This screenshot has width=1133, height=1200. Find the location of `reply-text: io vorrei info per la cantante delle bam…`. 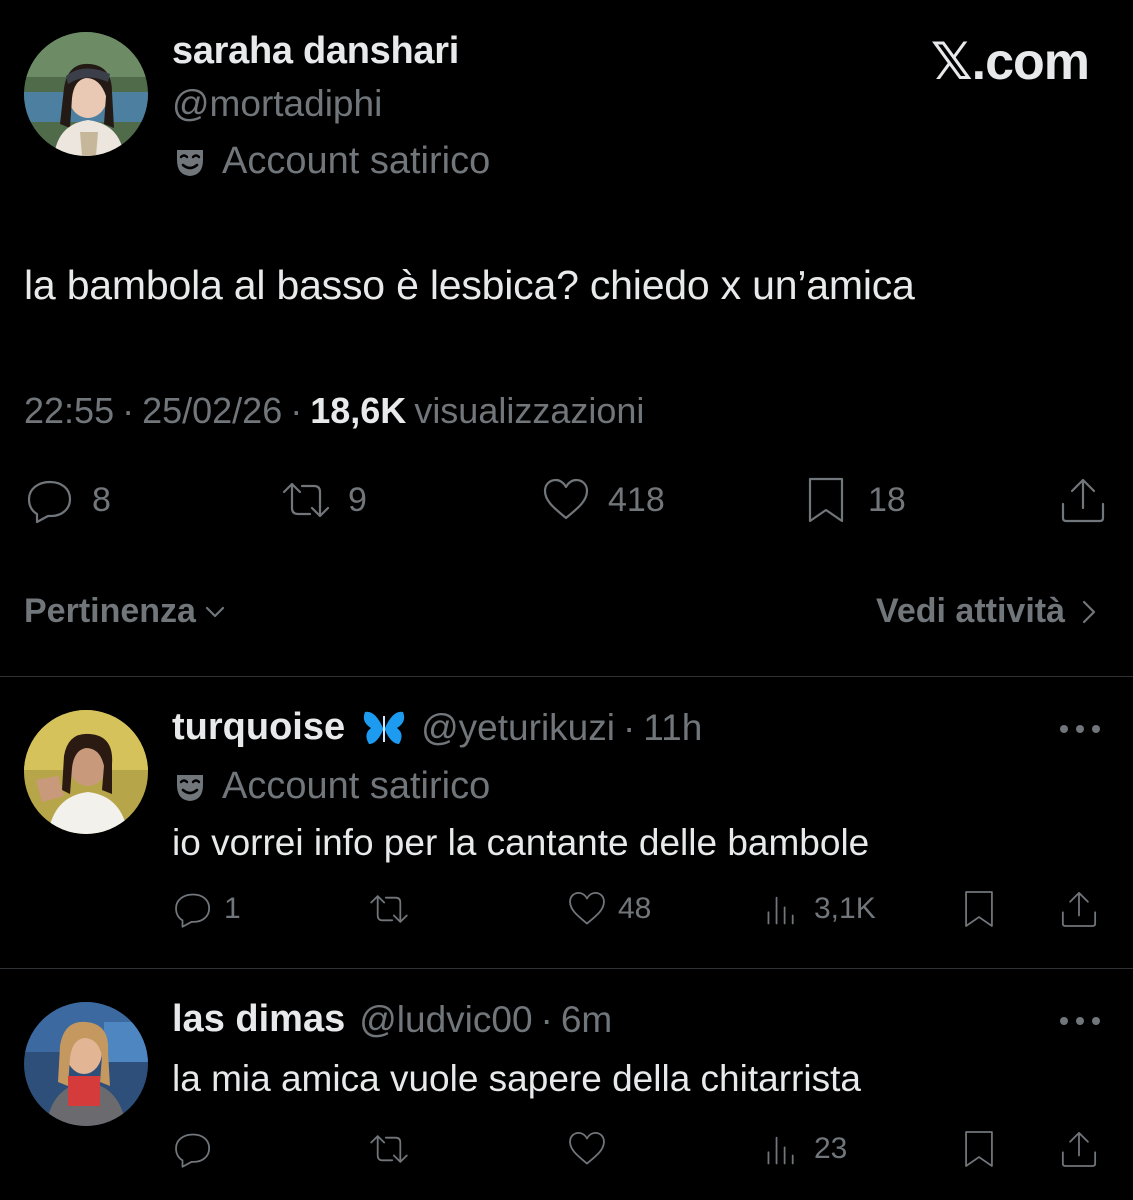

reply-text: io vorrei info per la cantante delle bam… is located at coordinates (521, 842).